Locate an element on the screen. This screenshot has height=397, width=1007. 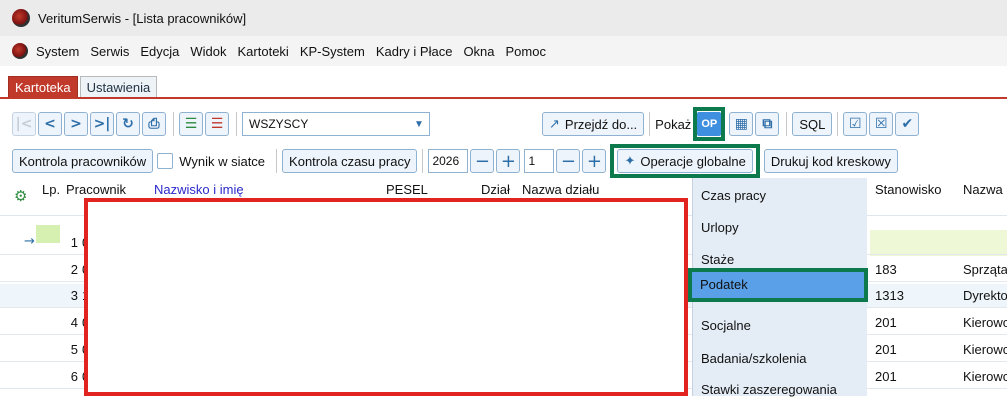
menu-edycja: Edycja is located at coordinates (159, 51).